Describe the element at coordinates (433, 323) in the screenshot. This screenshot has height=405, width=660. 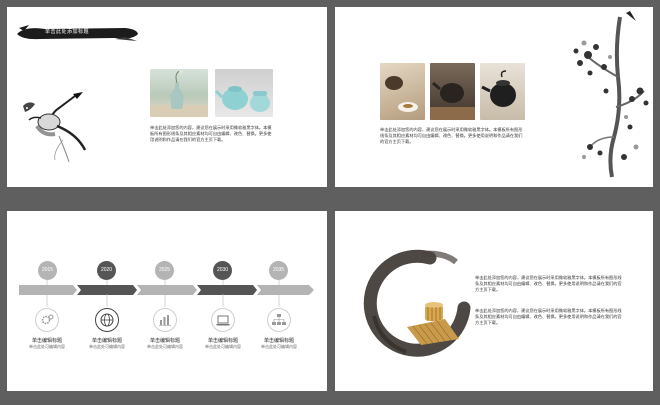
I see `bamboo-scroll-illustration` at that location.